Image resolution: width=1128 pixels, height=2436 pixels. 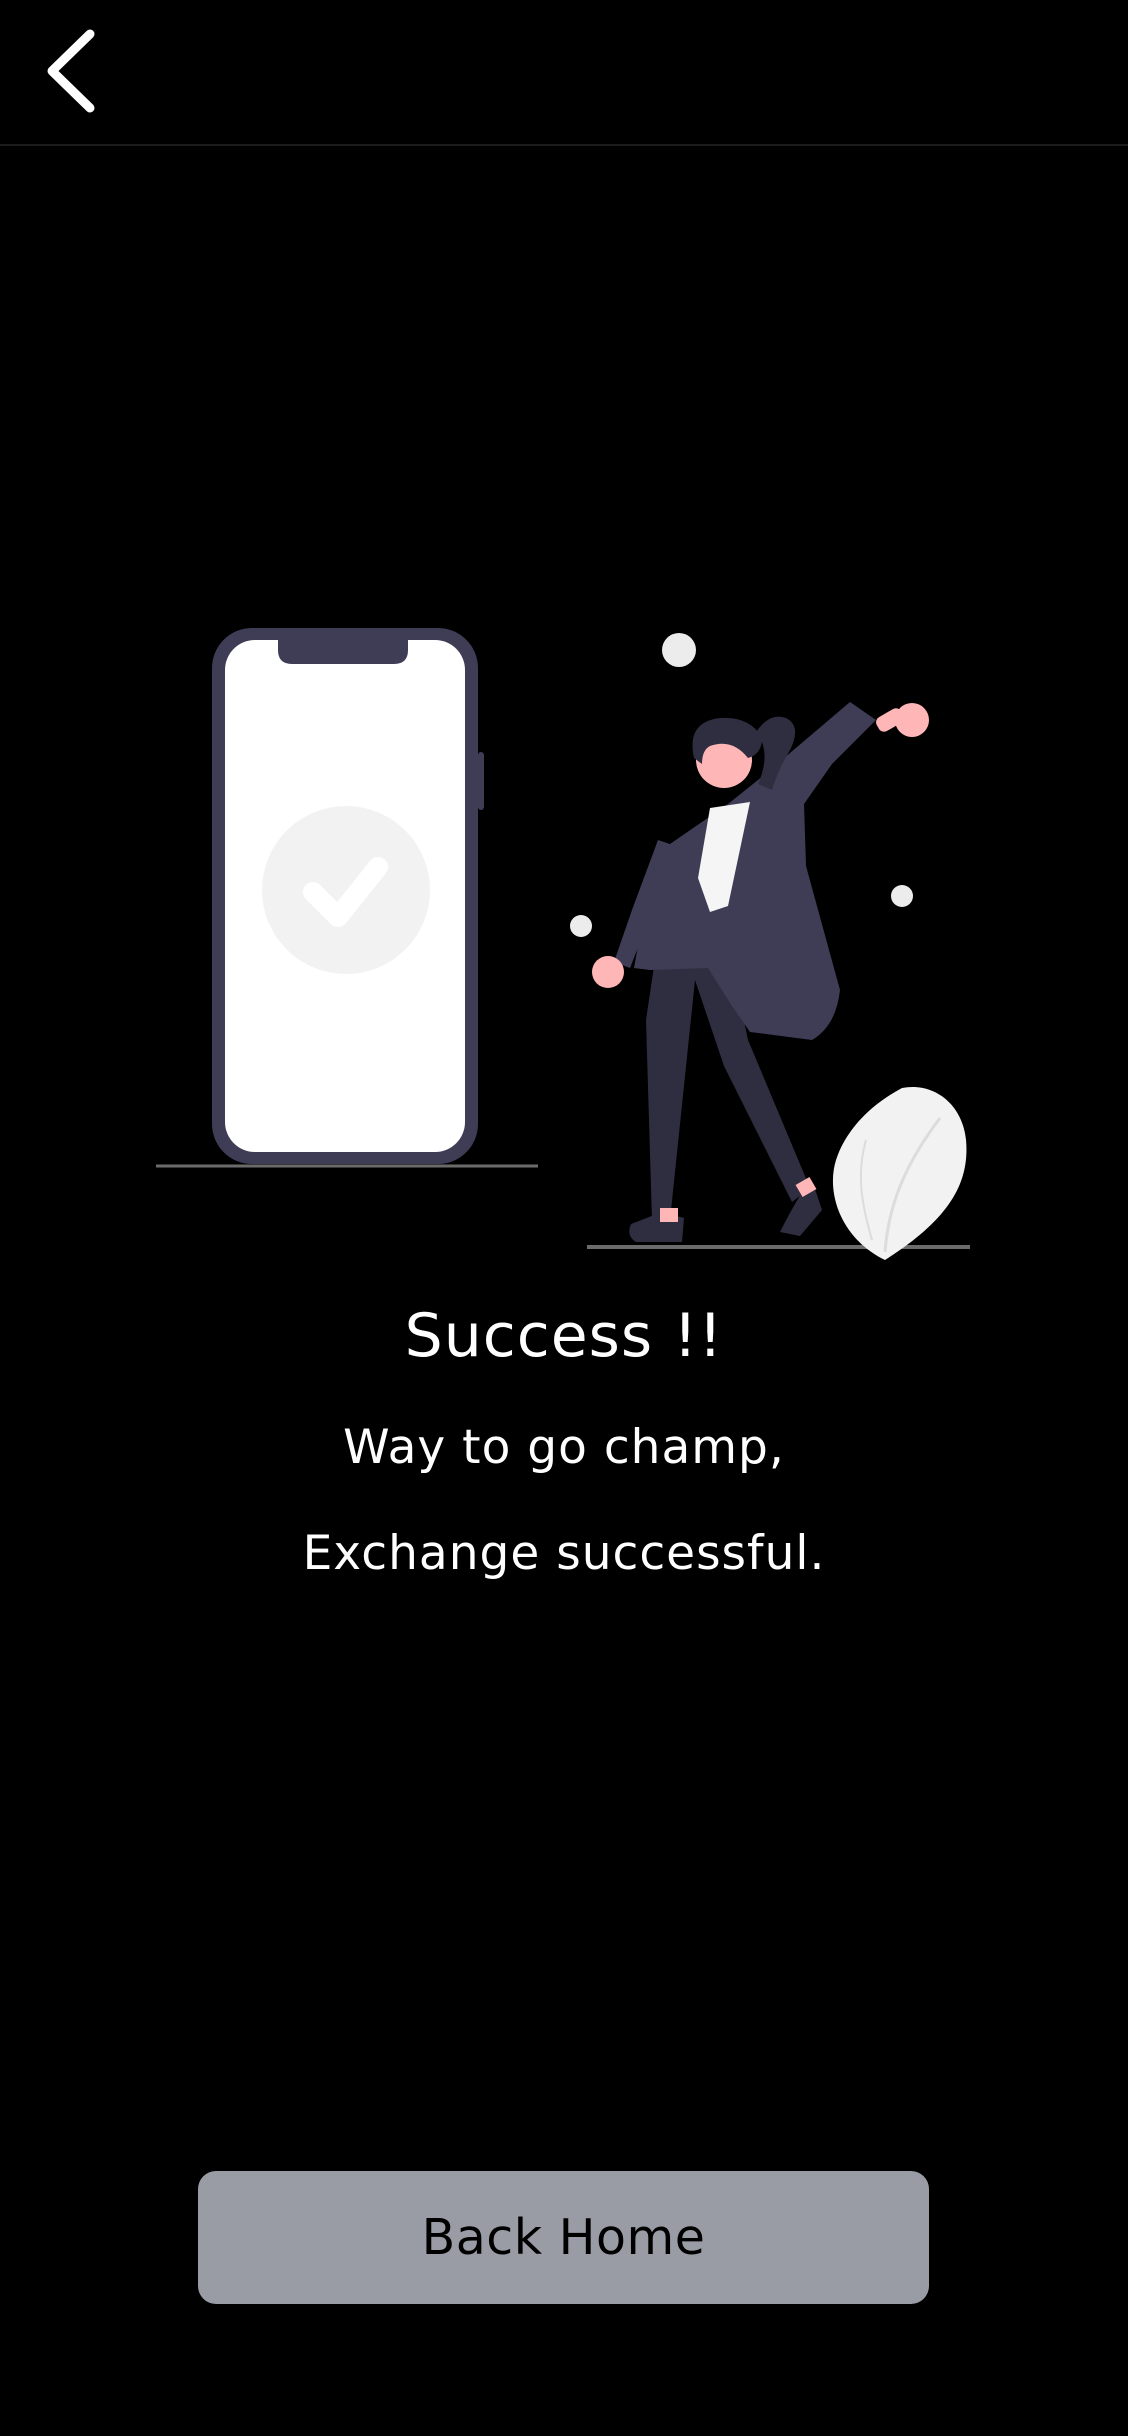 What do you see at coordinates (564, 1553) in the screenshot?
I see `success-message-line-2: Exchange successful.` at bounding box center [564, 1553].